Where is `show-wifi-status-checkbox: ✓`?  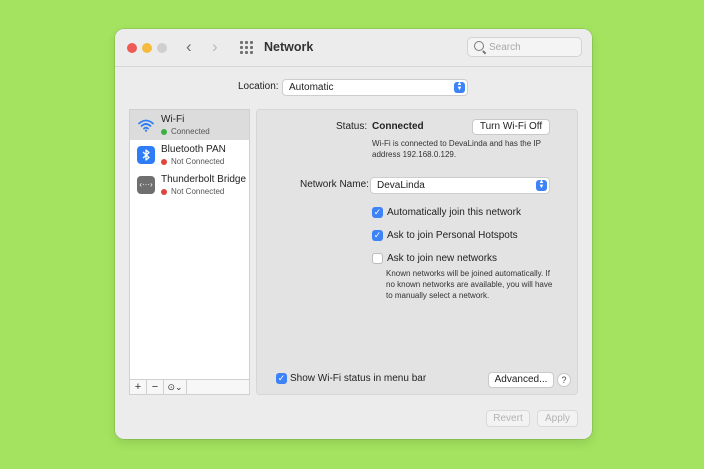 show-wifi-status-checkbox: ✓ is located at coordinates (281, 378).